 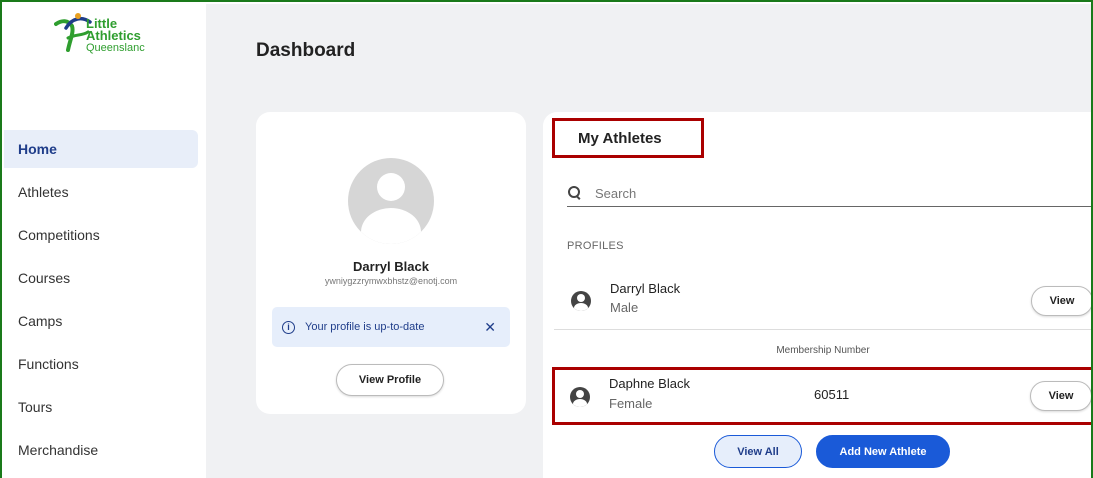 What do you see at coordinates (575, 193) in the screenshot?
I see `search-icon` at bounding box center [575, 193].